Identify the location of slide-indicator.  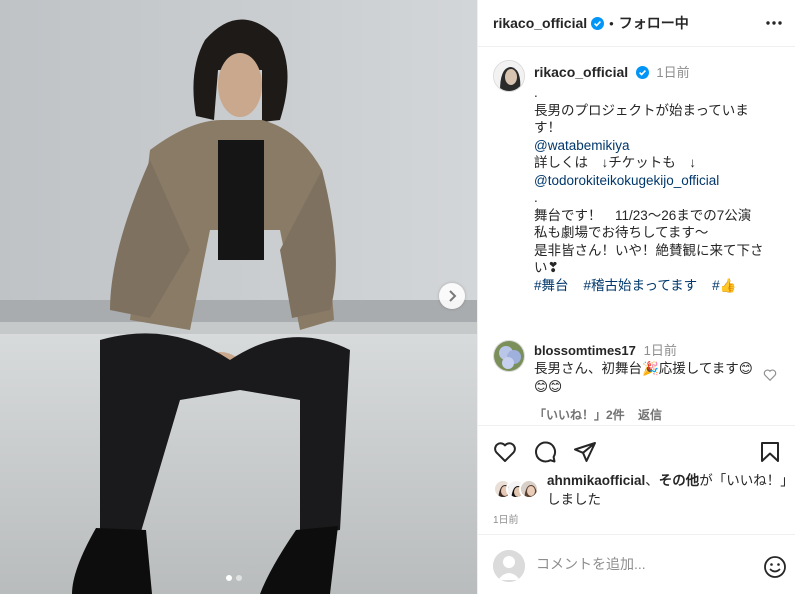
(234, 578).